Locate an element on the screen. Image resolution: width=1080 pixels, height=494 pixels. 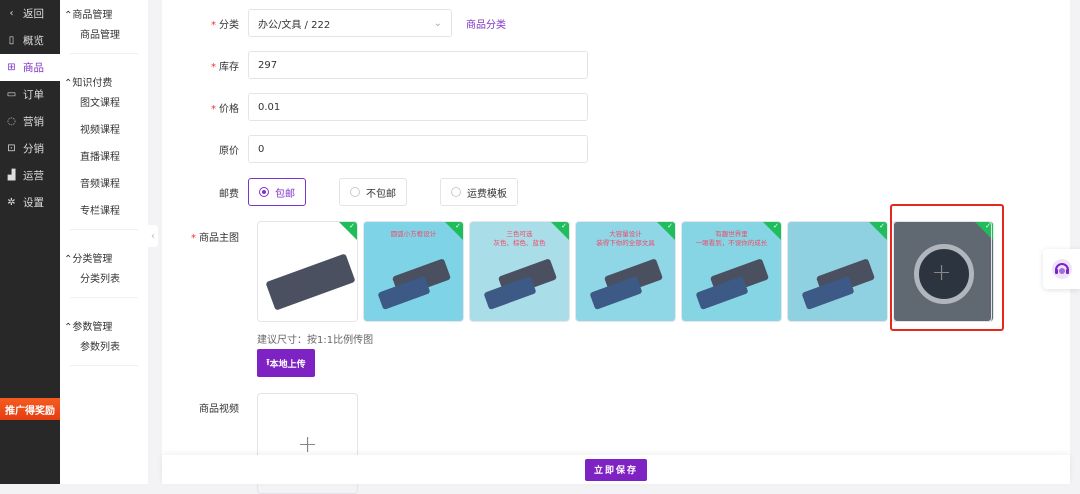
submenu-group-title: ⌃商品管理 is located at coordinates (101, 13).